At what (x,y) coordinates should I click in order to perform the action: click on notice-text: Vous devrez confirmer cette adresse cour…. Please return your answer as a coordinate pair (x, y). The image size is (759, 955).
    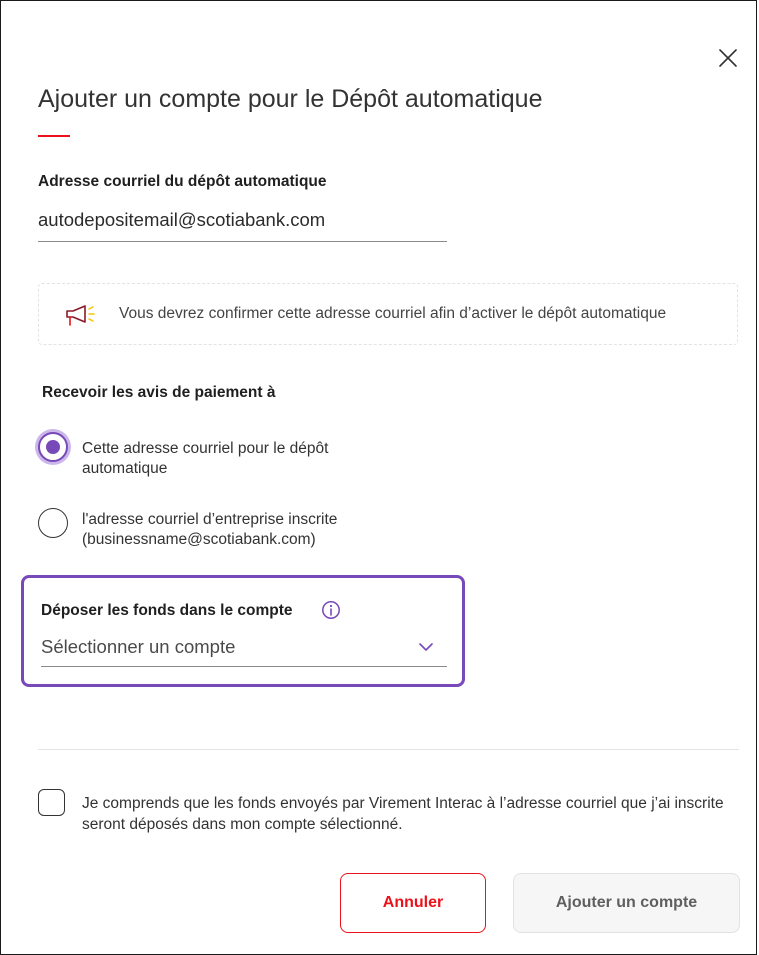
    Looking at the image, I should click on (393, 313).